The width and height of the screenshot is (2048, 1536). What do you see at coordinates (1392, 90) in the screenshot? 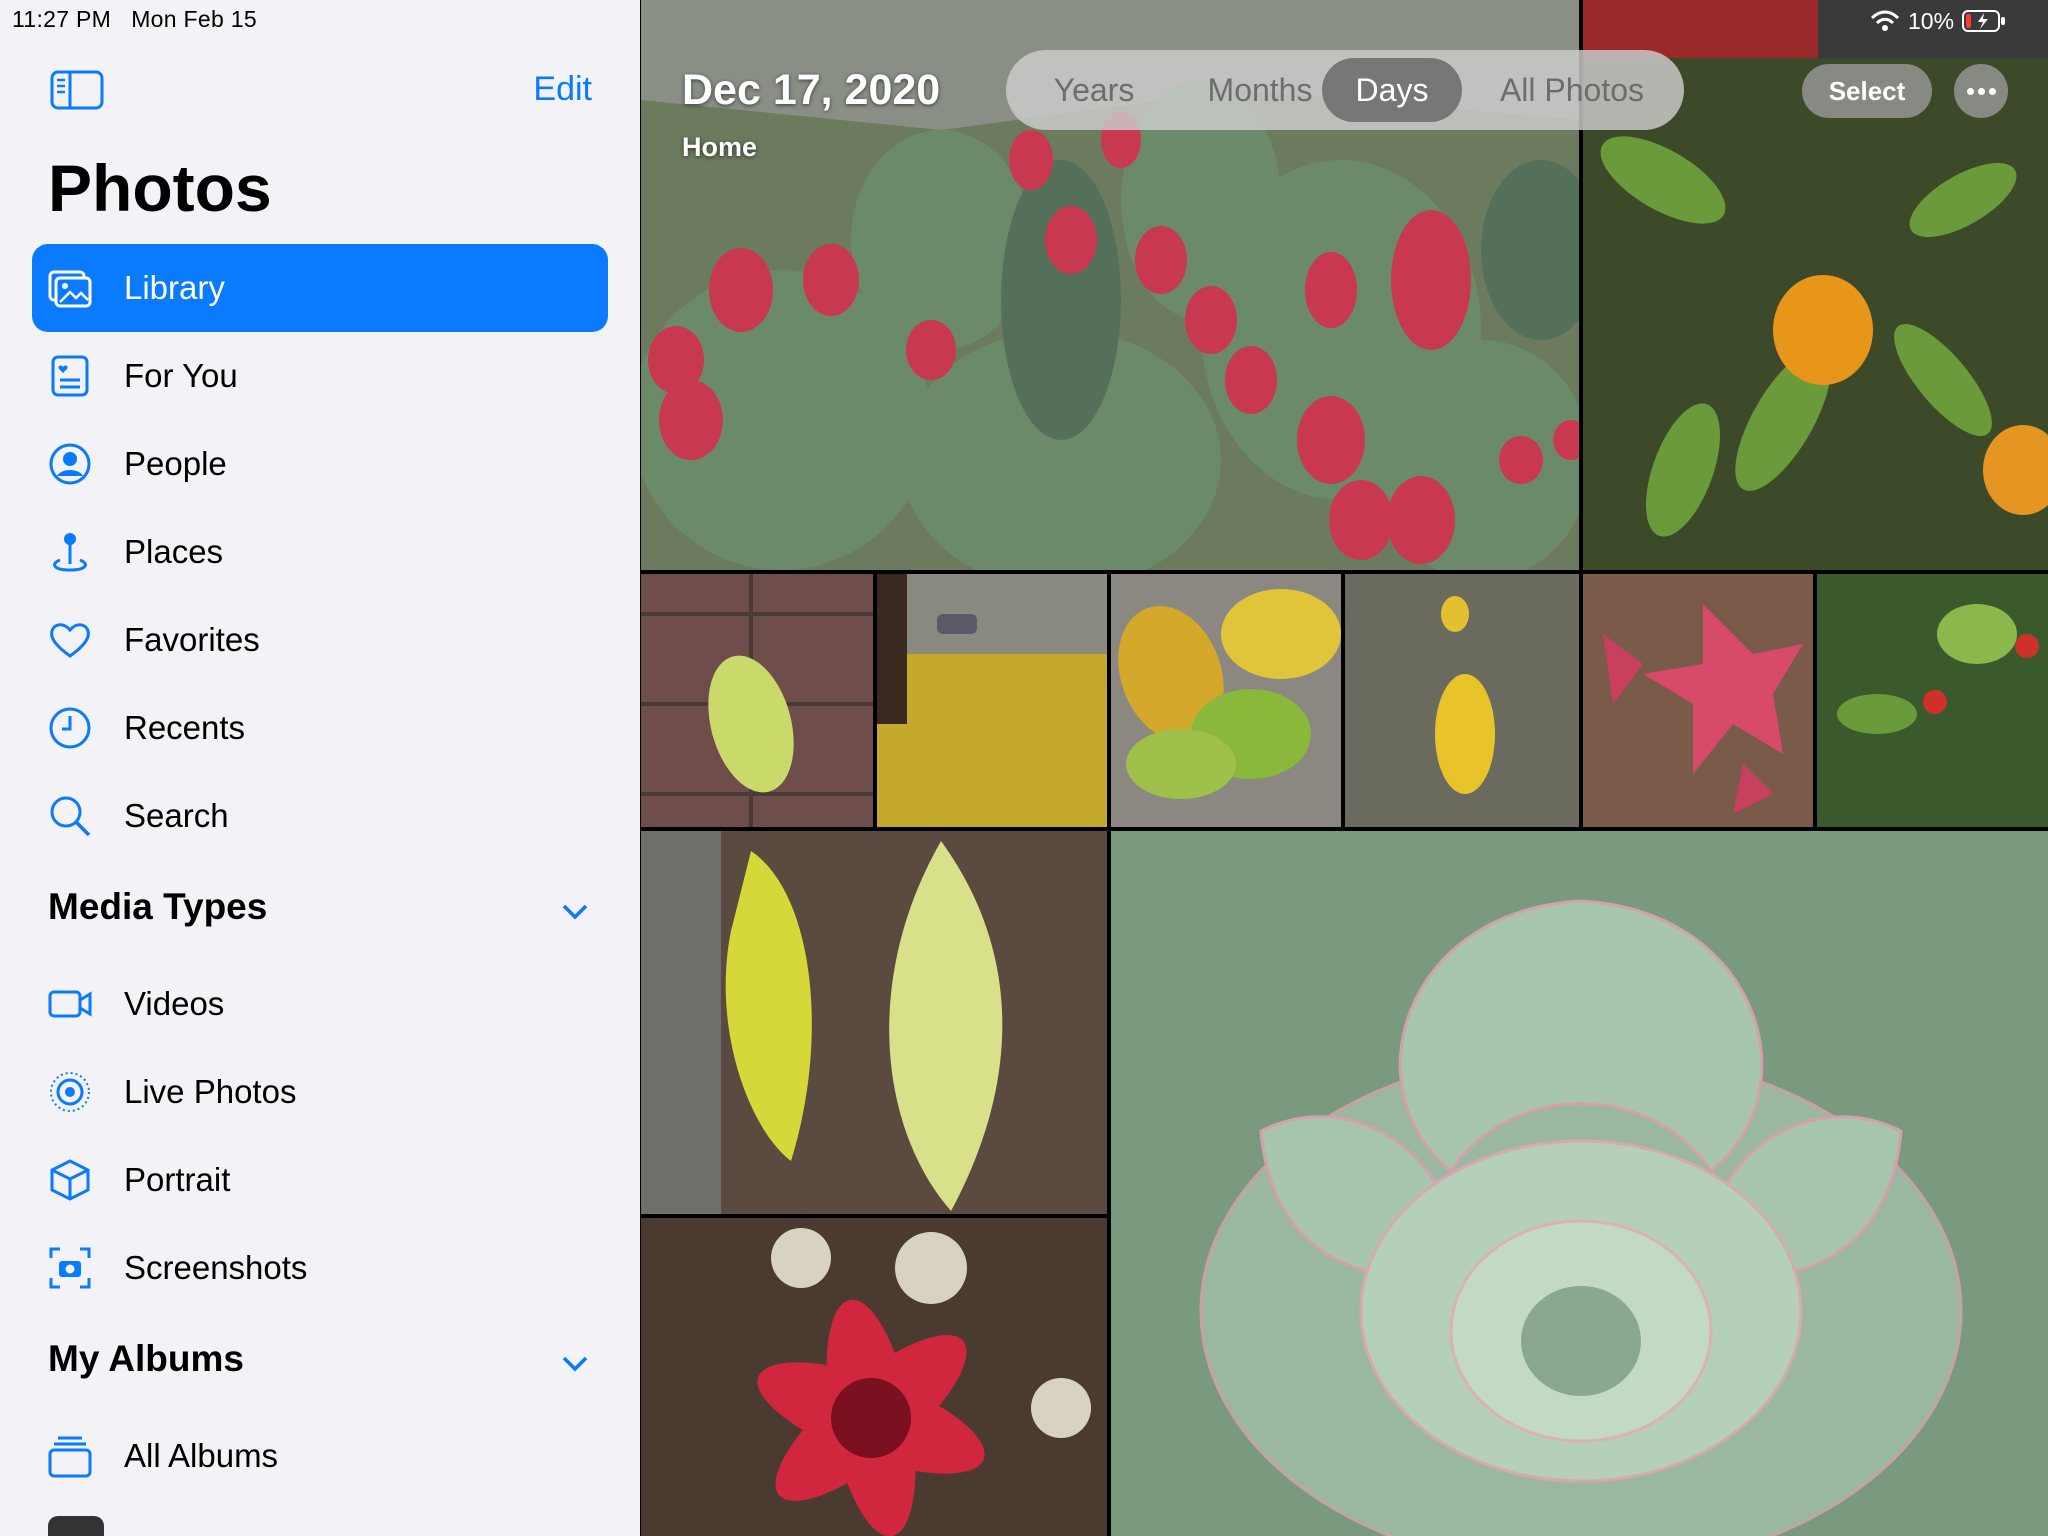
I see `segment-days: Days` at bounding box center [1392, 90].